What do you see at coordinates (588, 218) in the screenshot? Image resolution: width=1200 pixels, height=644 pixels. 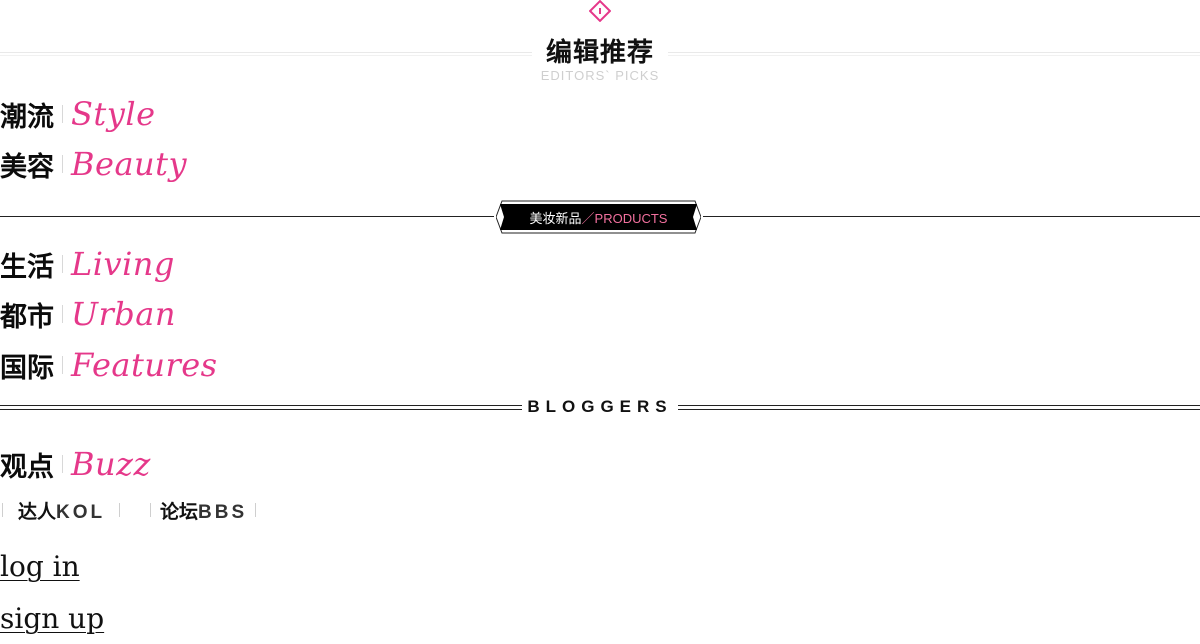 I see `products-slash: ／` at bounding box center [588, 218].